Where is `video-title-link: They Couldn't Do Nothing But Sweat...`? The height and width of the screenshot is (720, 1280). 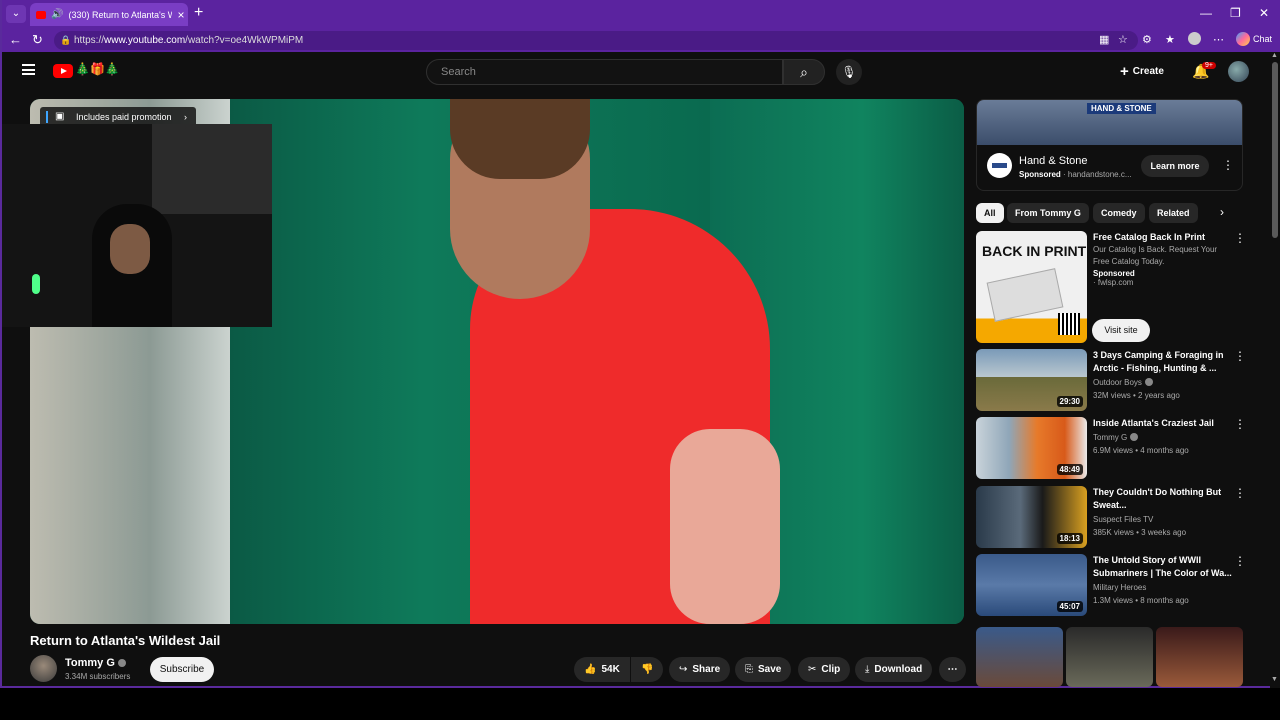 video-title-link: They Couldn't Do Nothing But Sweat... is located at coordinates (1163, 499).